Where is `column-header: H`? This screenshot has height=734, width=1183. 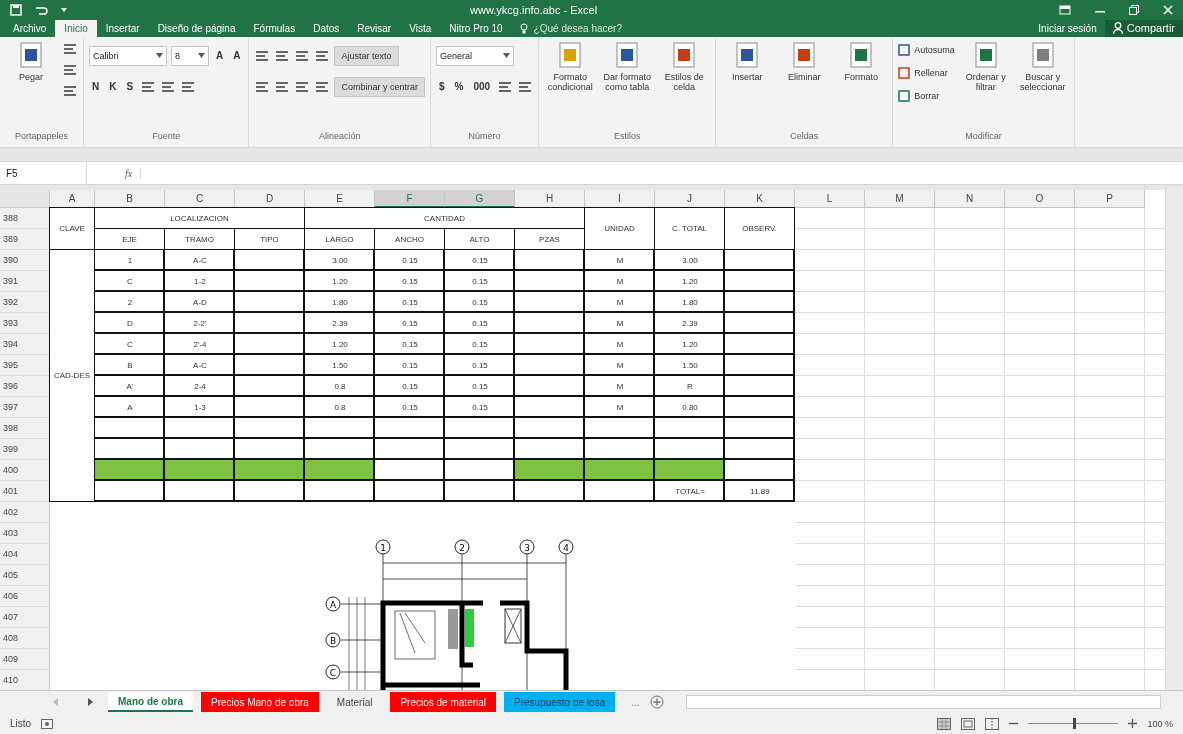 column-header: H is located at coordinates (550, 199).